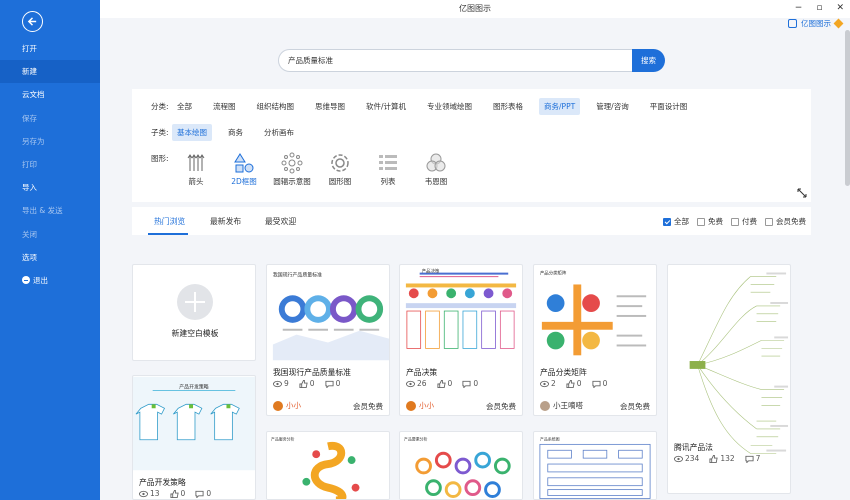  What do you see at coordinates (792, 23) in the screenshot?
I see `message-icon` at bounding box center [792, 23].